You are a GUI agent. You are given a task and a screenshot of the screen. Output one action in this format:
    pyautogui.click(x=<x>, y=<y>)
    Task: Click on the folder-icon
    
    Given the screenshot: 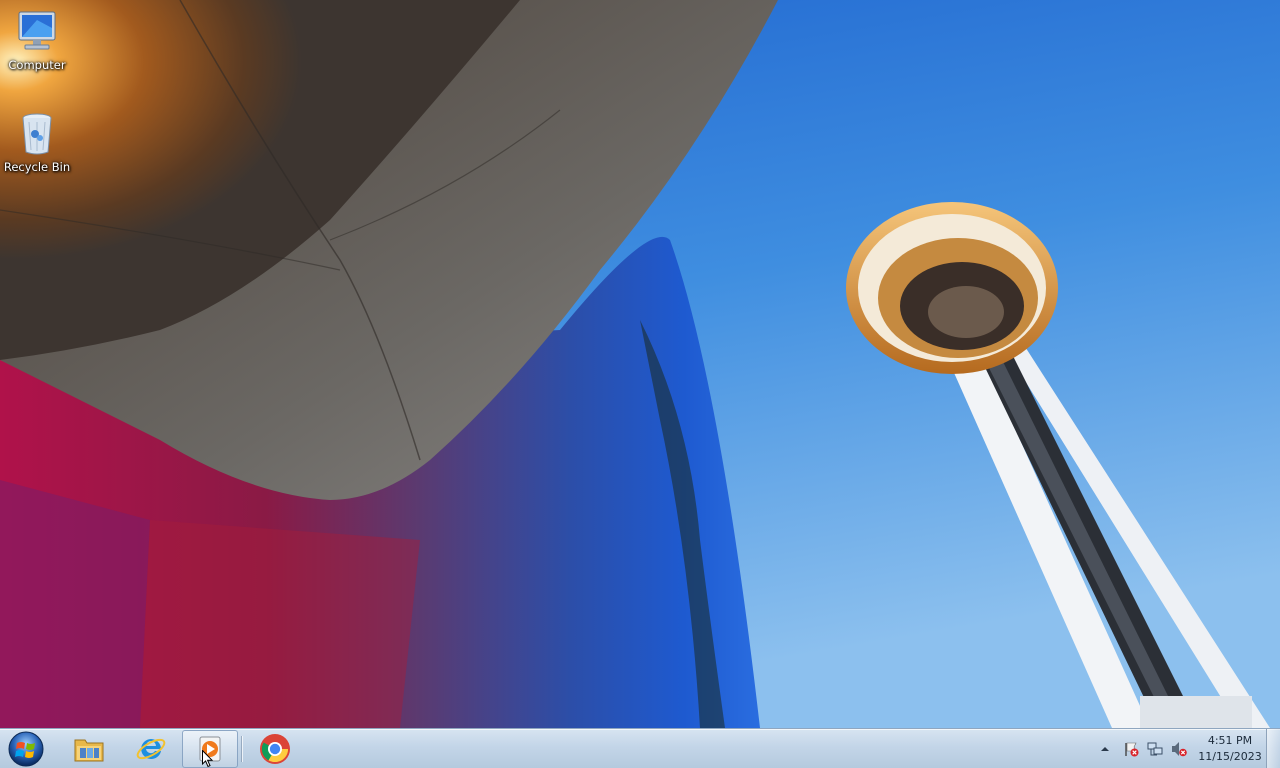 What is the action you would take?
    pyautogui.click(x=89, y=750)
    